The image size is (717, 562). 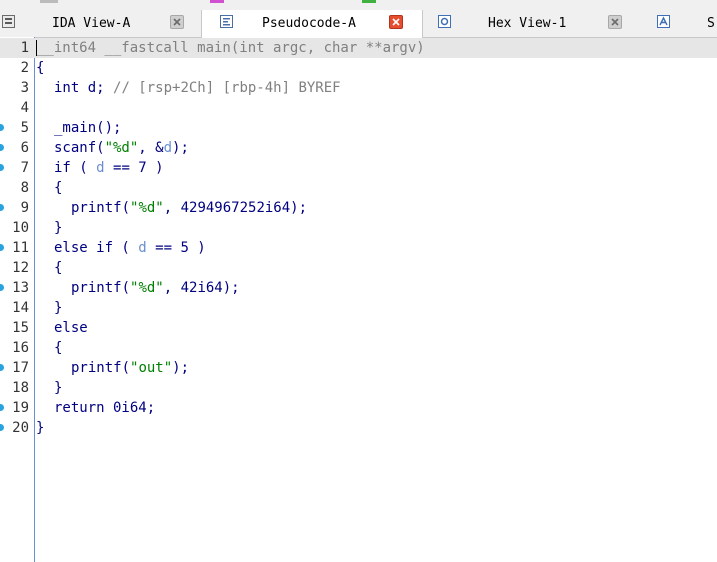 I want to click on code-text: printf("%d", 4294967252i64);, so click(x=189, y=208).